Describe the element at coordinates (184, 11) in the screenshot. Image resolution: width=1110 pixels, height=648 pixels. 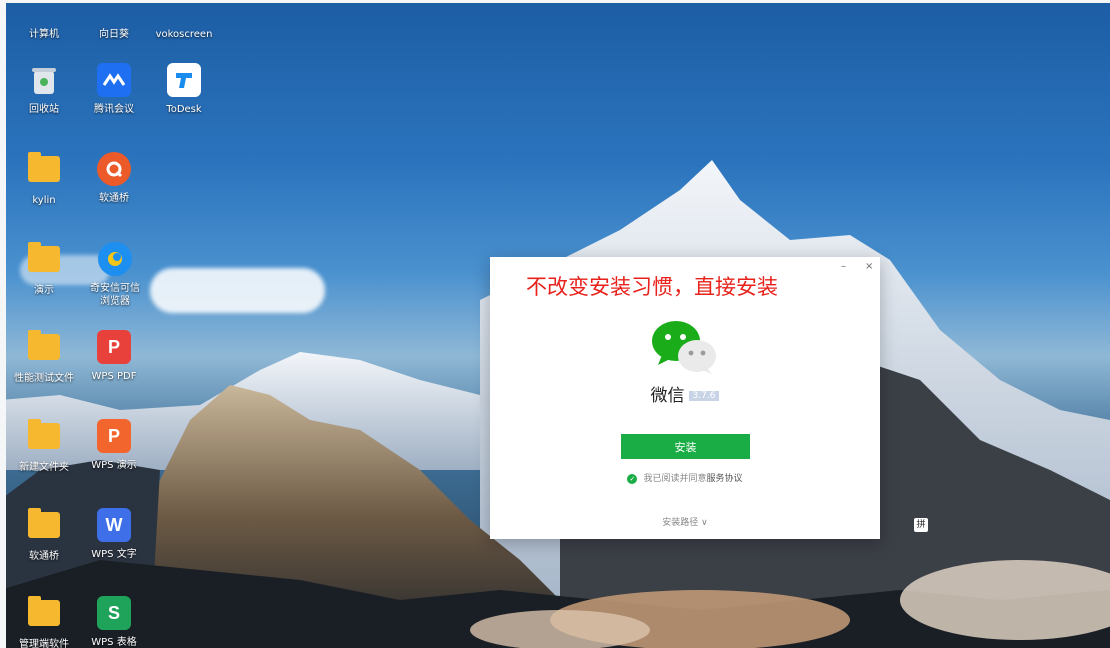
I see `vokoscreen-icon` at that location.